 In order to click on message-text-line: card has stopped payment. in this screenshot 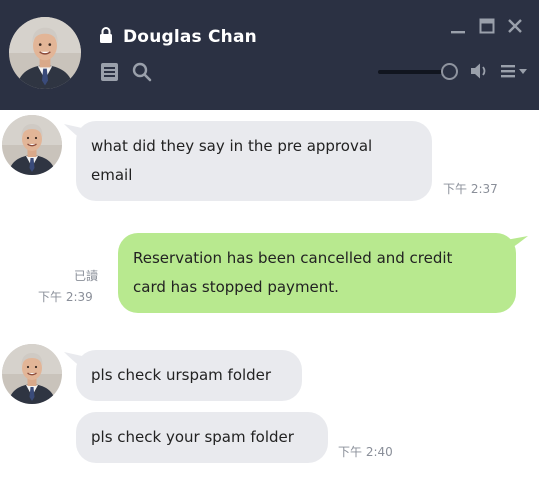, I will do `click(236, 287)`.